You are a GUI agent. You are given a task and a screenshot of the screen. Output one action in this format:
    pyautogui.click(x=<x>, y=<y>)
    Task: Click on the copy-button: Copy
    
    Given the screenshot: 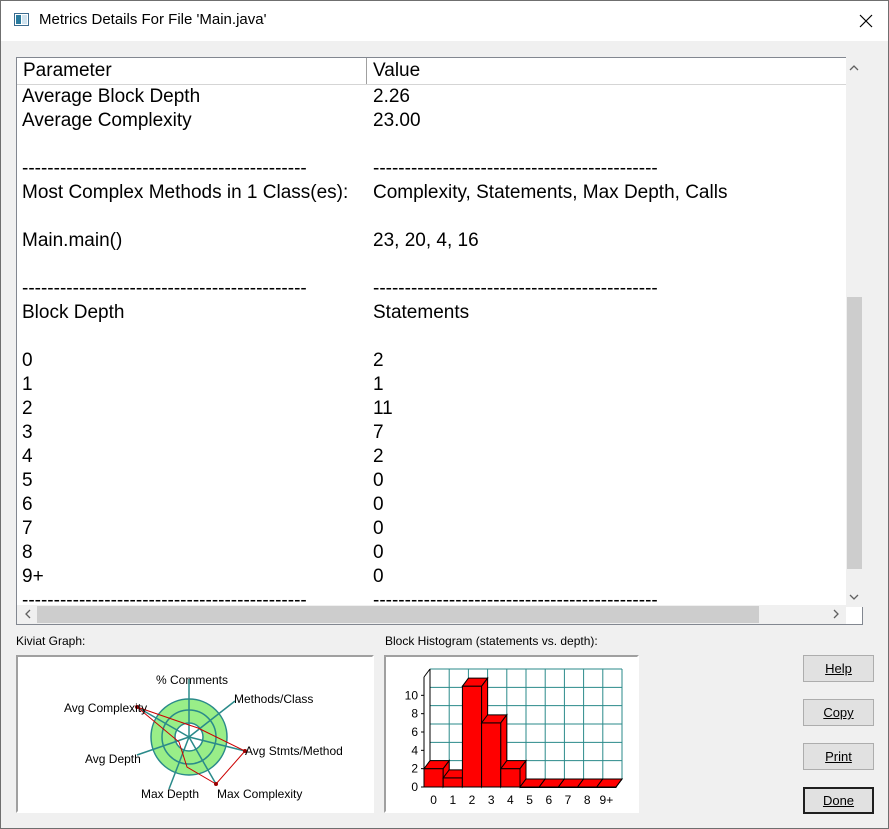 What is the action you would take?
    pyautogui.click(x=838, y=712)
    